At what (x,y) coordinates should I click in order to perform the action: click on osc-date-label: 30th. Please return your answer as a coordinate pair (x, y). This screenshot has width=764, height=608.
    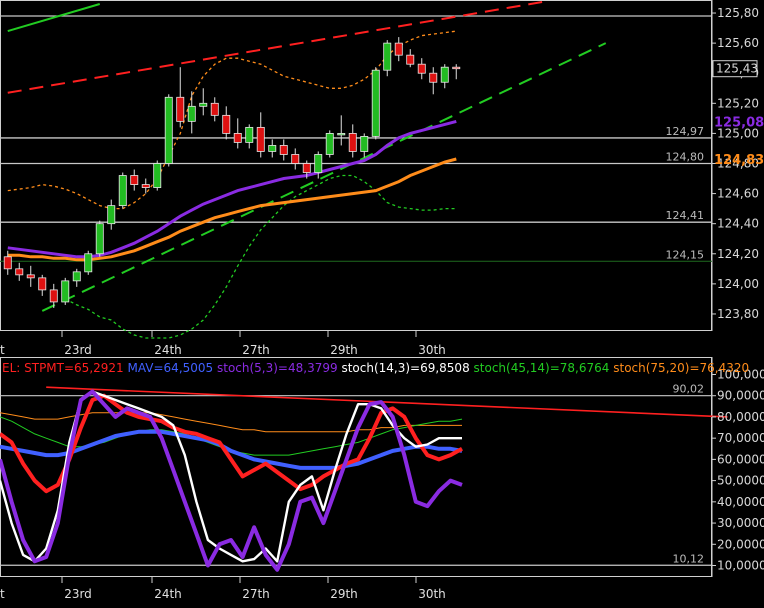
    Looking at the image, I should click on (432, 594).